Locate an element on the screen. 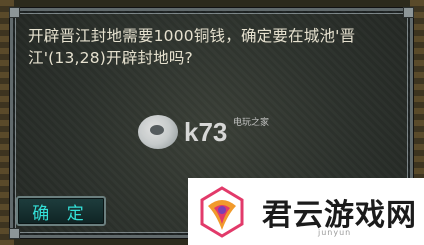 This screenshot has height=245, width=424. watermark-text: k73 is located at coordinates (206, 131).